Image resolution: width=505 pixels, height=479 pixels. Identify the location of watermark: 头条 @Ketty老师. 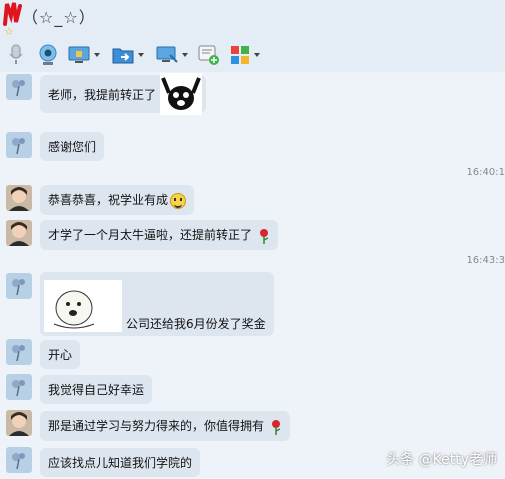
(441, 460).